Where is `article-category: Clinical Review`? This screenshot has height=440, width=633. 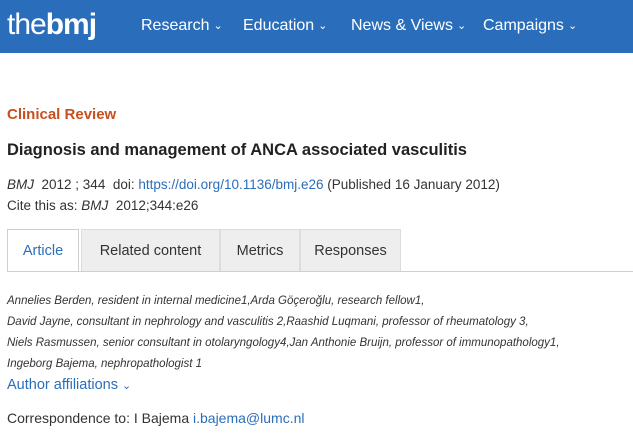 article-category: Clinical Review is located at coordinates (62, 114).